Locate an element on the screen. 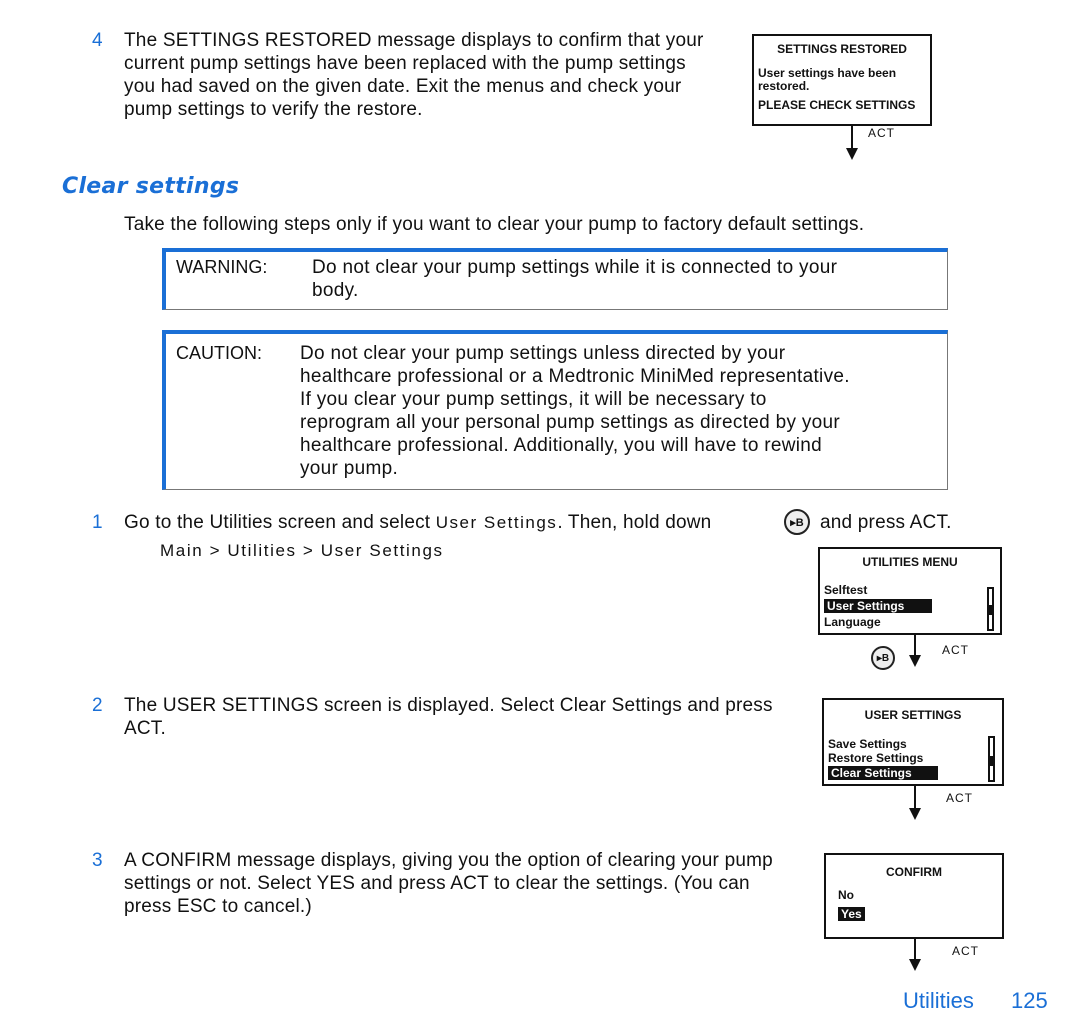 This screenshot has width=1080, height=1033. section-heading: Clear settings is located at coordinates (151, 186).